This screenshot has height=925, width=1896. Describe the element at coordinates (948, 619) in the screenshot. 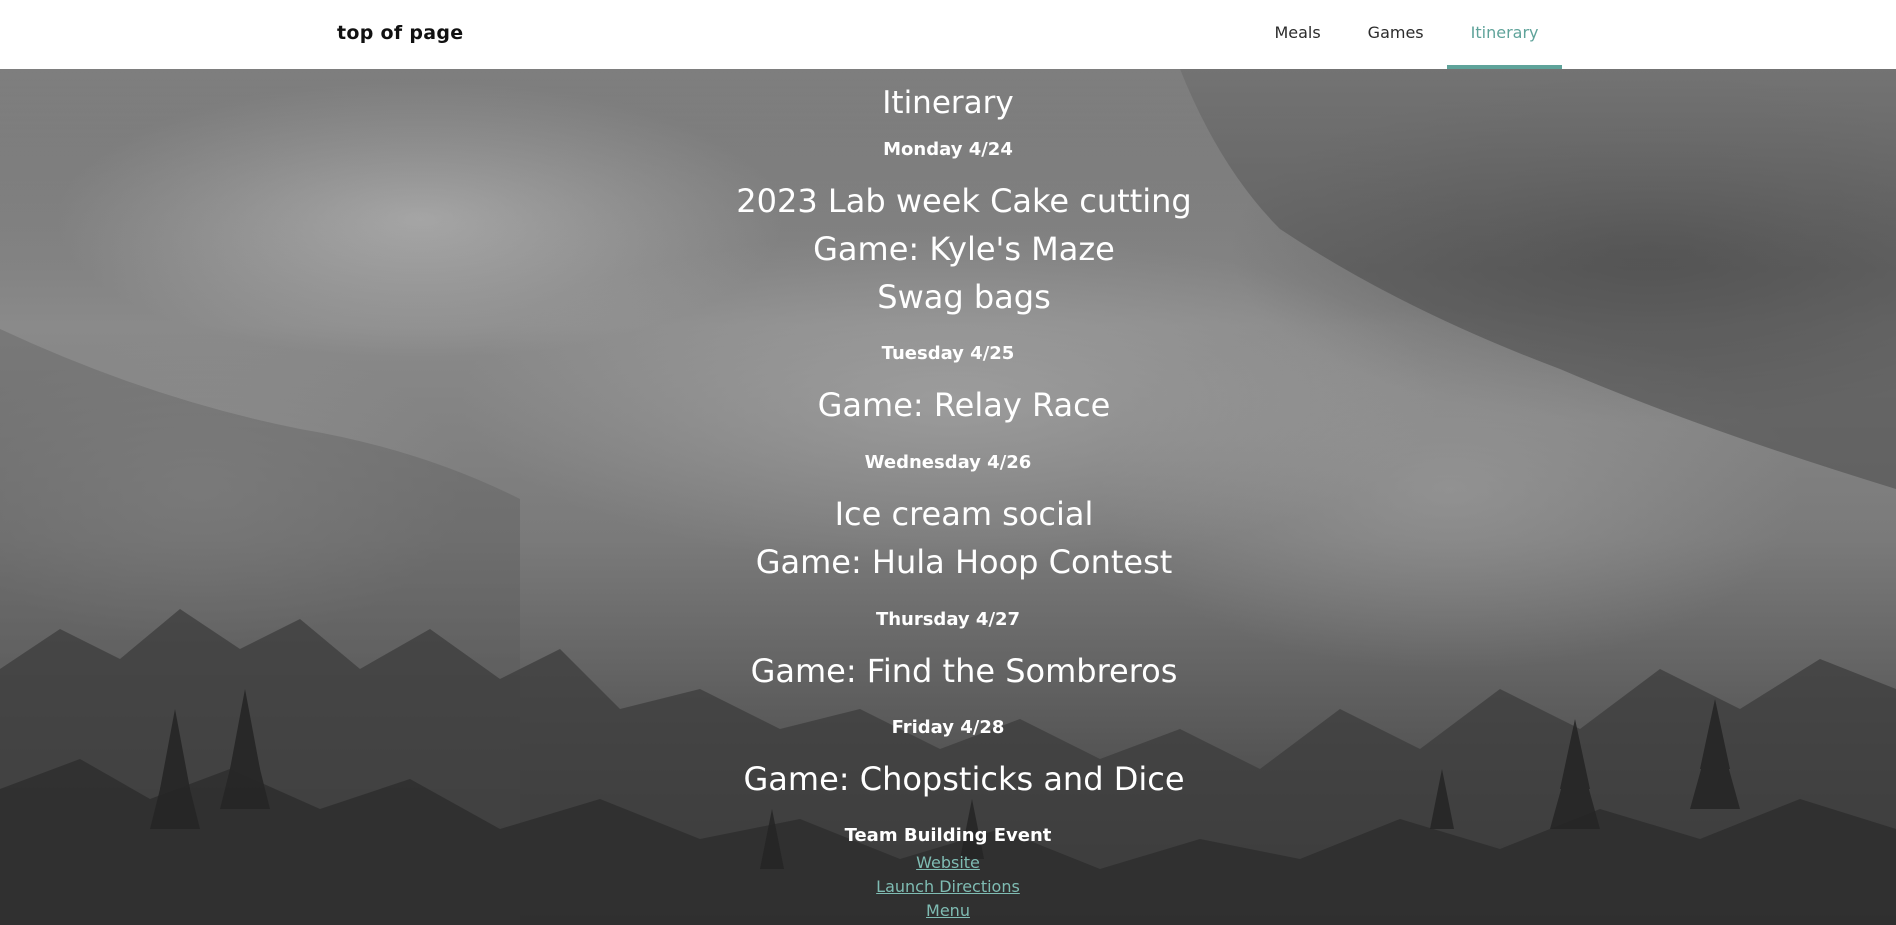

I see `day-heading: Thursday 4/27` at that location.